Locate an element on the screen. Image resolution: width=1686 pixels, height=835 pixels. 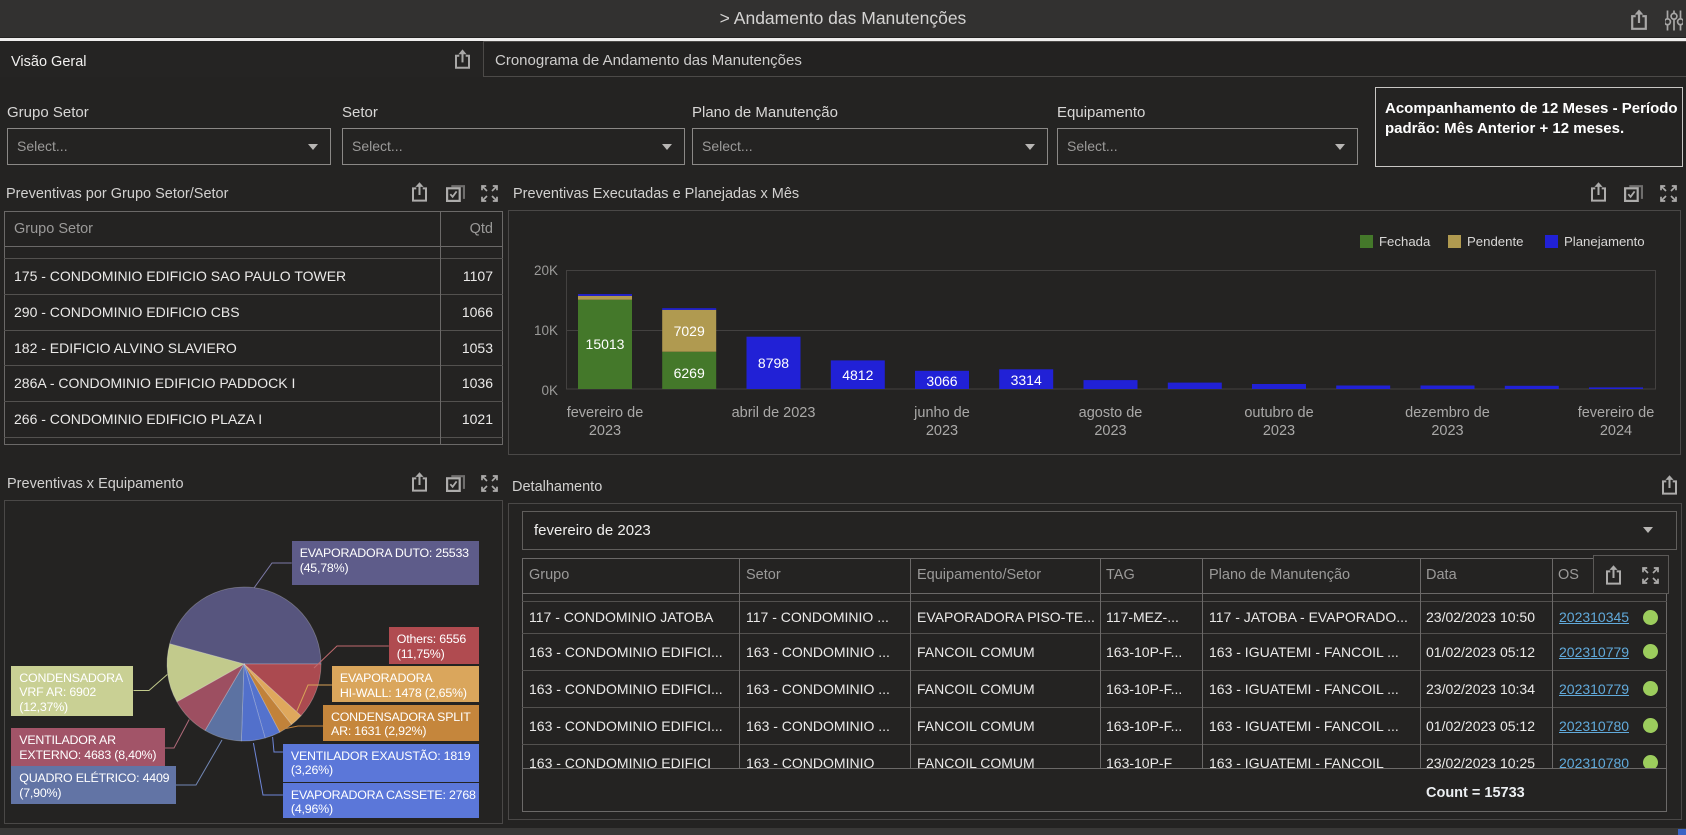
svg-text: 0K is located at coordinates (549, 390).